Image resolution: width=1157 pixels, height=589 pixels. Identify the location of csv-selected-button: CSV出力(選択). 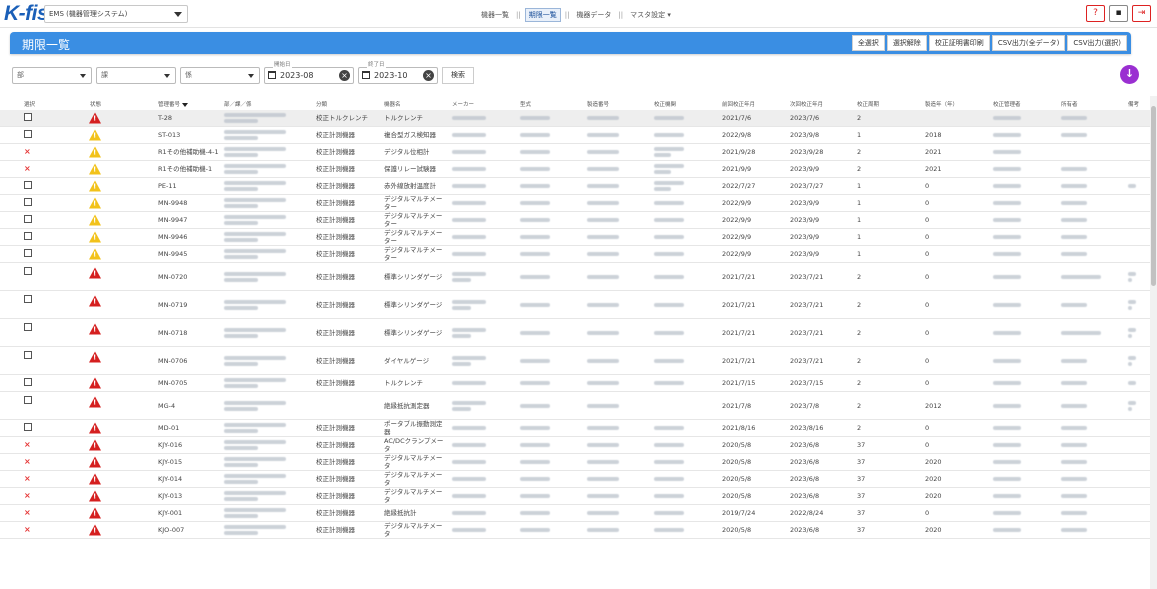
(1097, 43).